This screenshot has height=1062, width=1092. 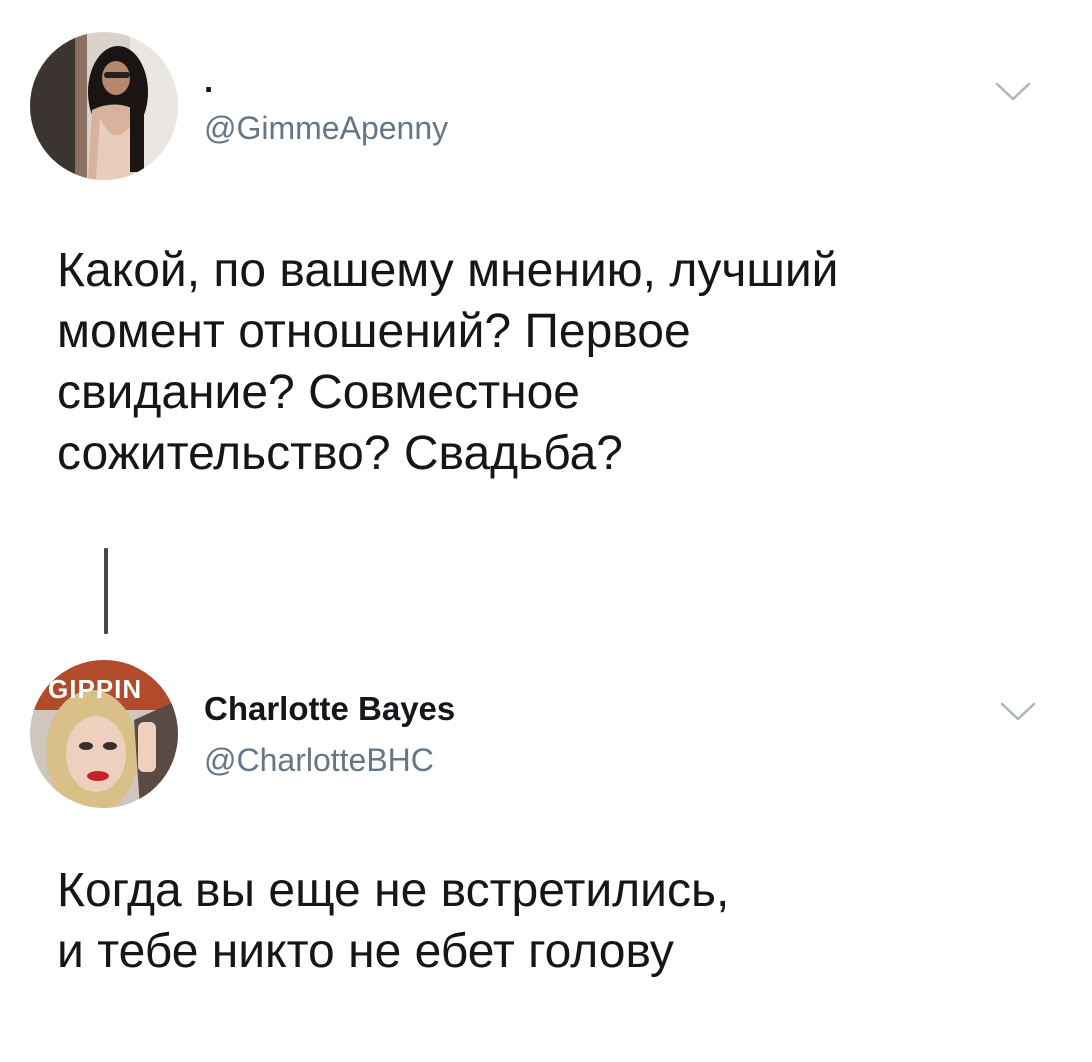 What do you see at coordinates (106, 591) in the screenshot?
I see `thread-connector` at bounding box center [106, 591].